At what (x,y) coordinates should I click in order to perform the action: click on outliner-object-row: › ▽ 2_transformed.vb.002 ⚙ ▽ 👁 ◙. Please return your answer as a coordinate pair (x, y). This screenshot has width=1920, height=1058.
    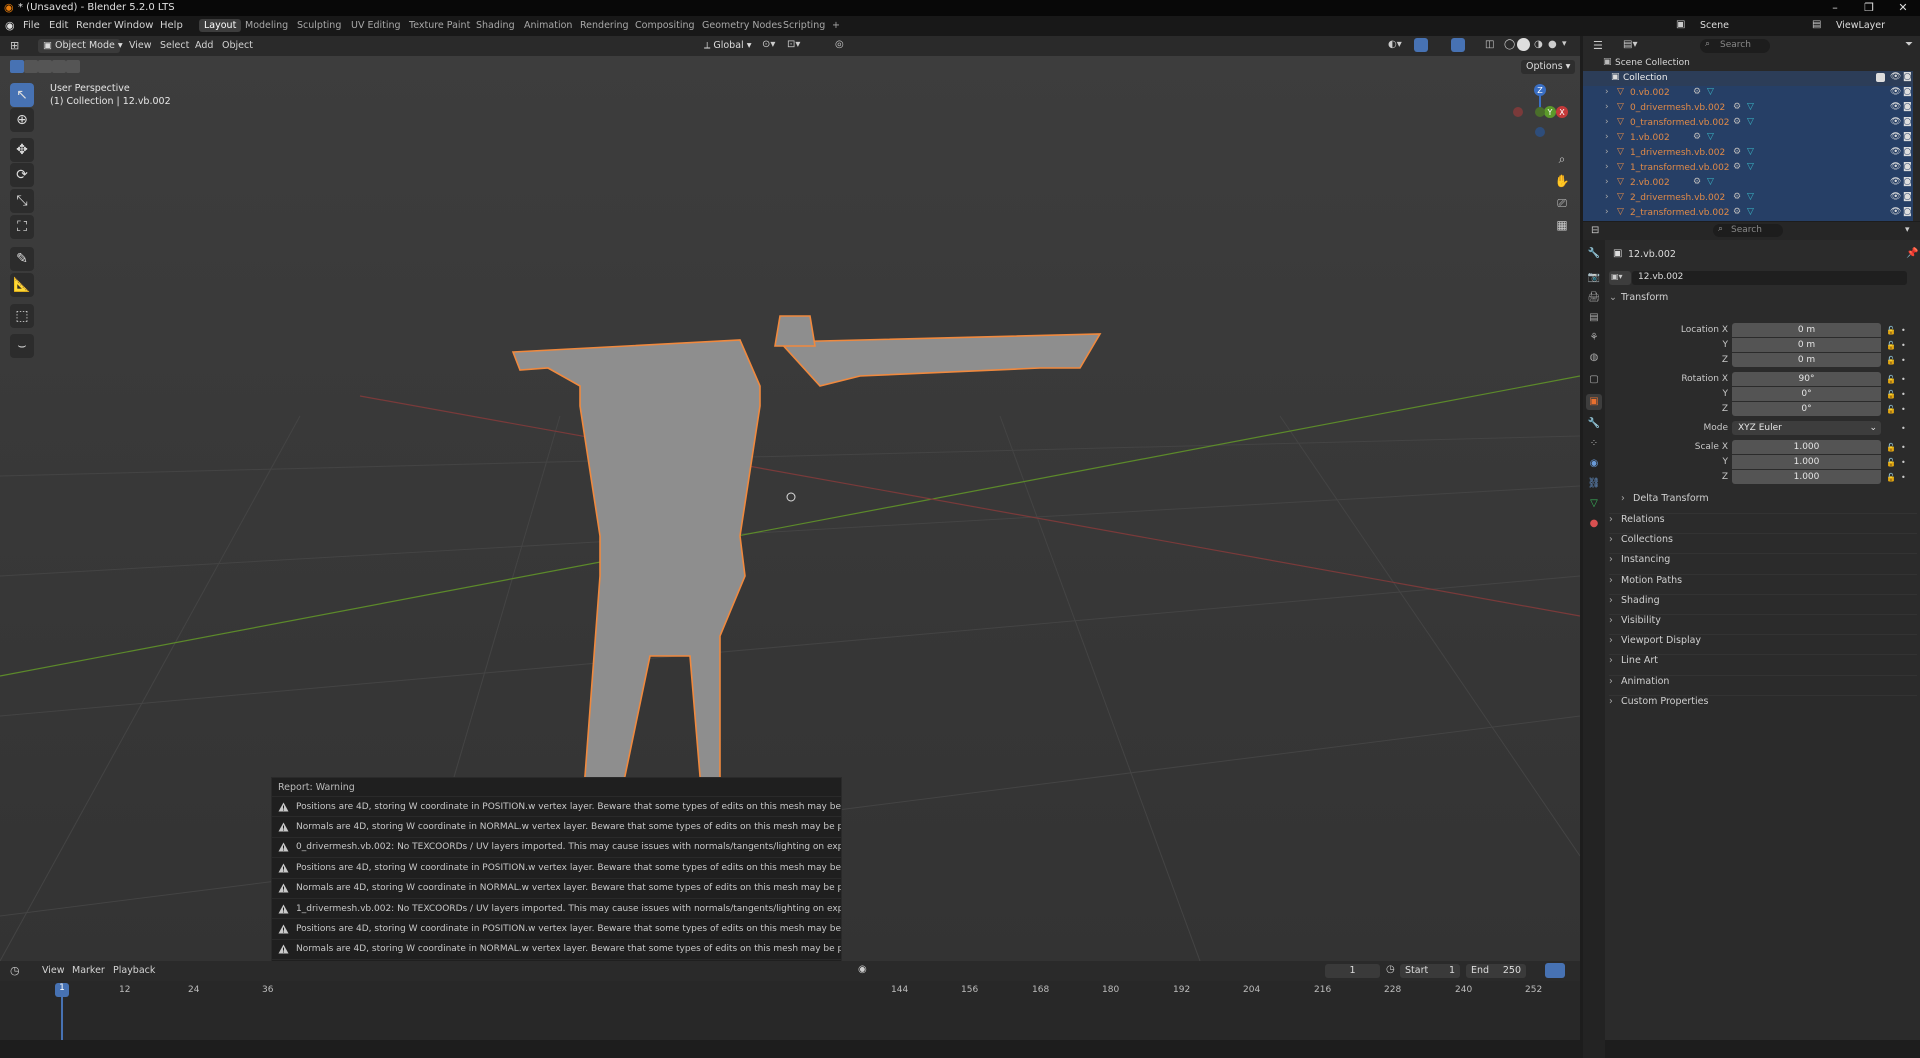
    Looking at the image, I should click on (1748, 213).